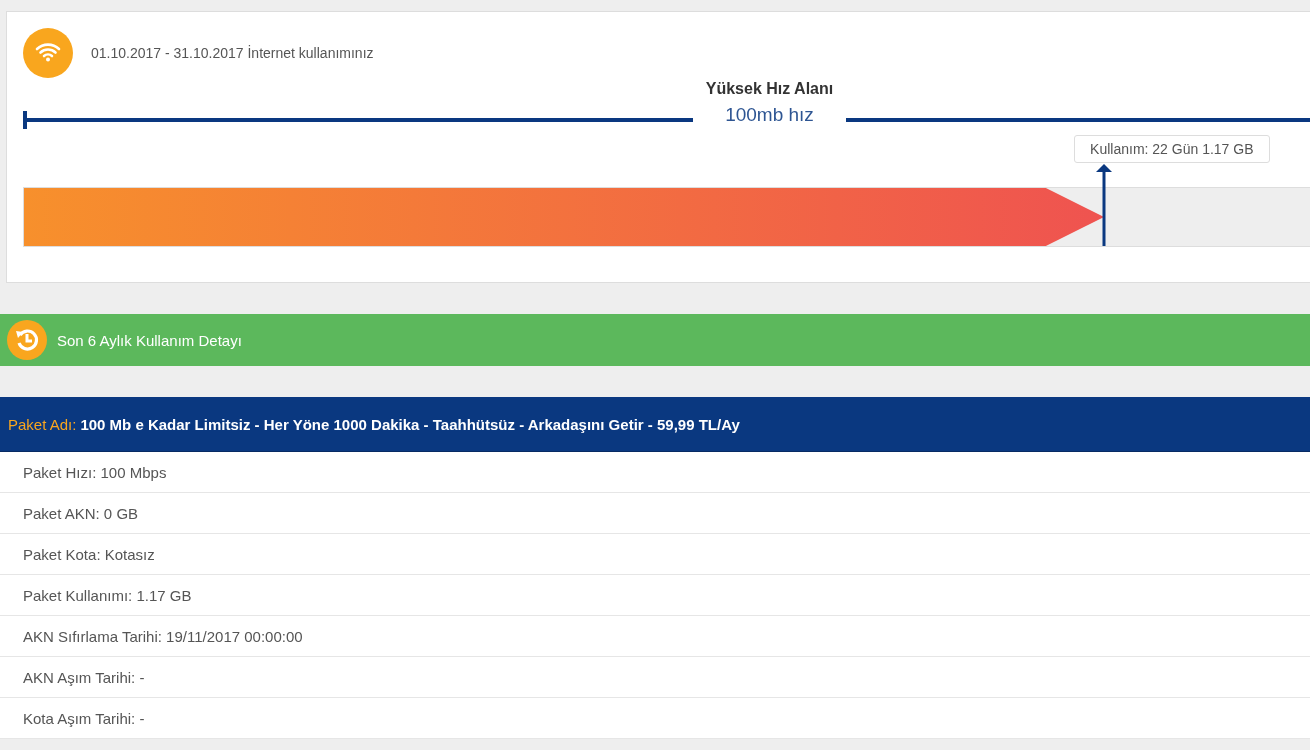 This screenshot has width=1310, height=750. I want to click on package-detail: Paket Kullanımı: 1.17 GB, so click(655, 595).